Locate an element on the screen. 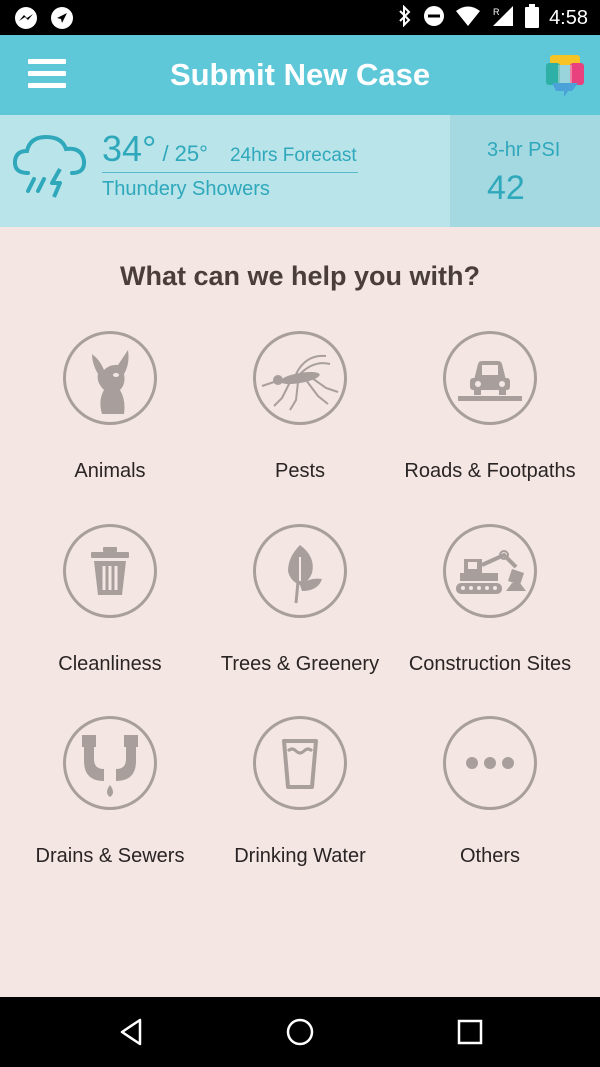  category-drains-sewers: Drains & Sewers is located at coordinates (110, 792).